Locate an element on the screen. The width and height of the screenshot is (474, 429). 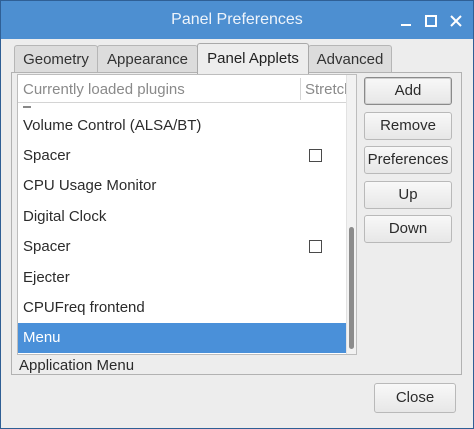
up-button: Up is located at coordinates (408, 195).